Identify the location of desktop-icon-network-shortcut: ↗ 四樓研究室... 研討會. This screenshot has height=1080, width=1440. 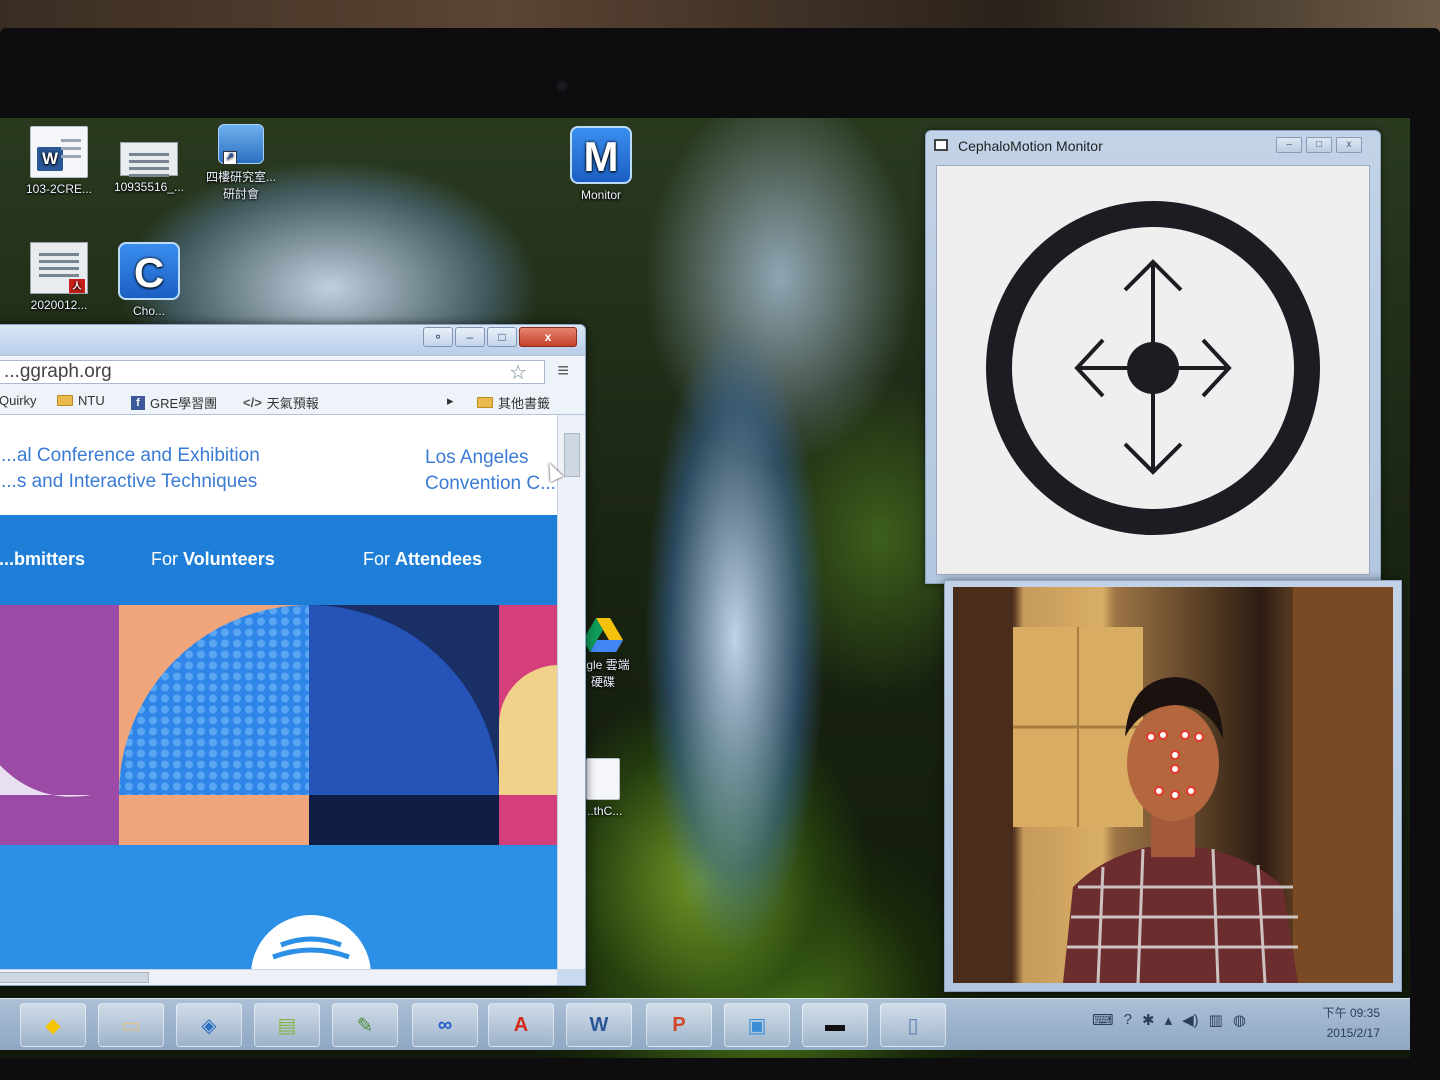
(241, 163).